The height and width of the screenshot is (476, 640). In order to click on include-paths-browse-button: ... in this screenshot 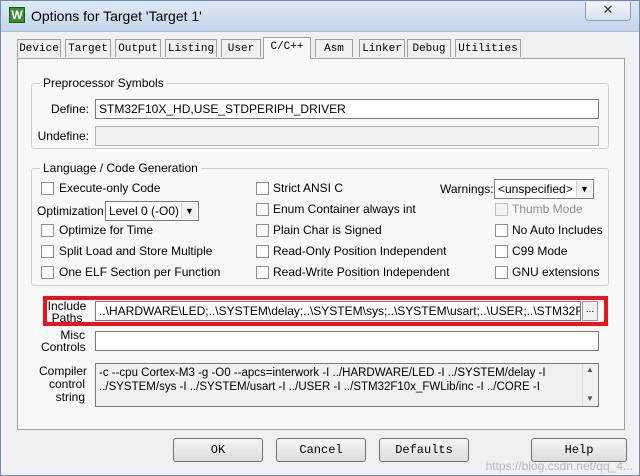, I will do `click(590, 311)`.